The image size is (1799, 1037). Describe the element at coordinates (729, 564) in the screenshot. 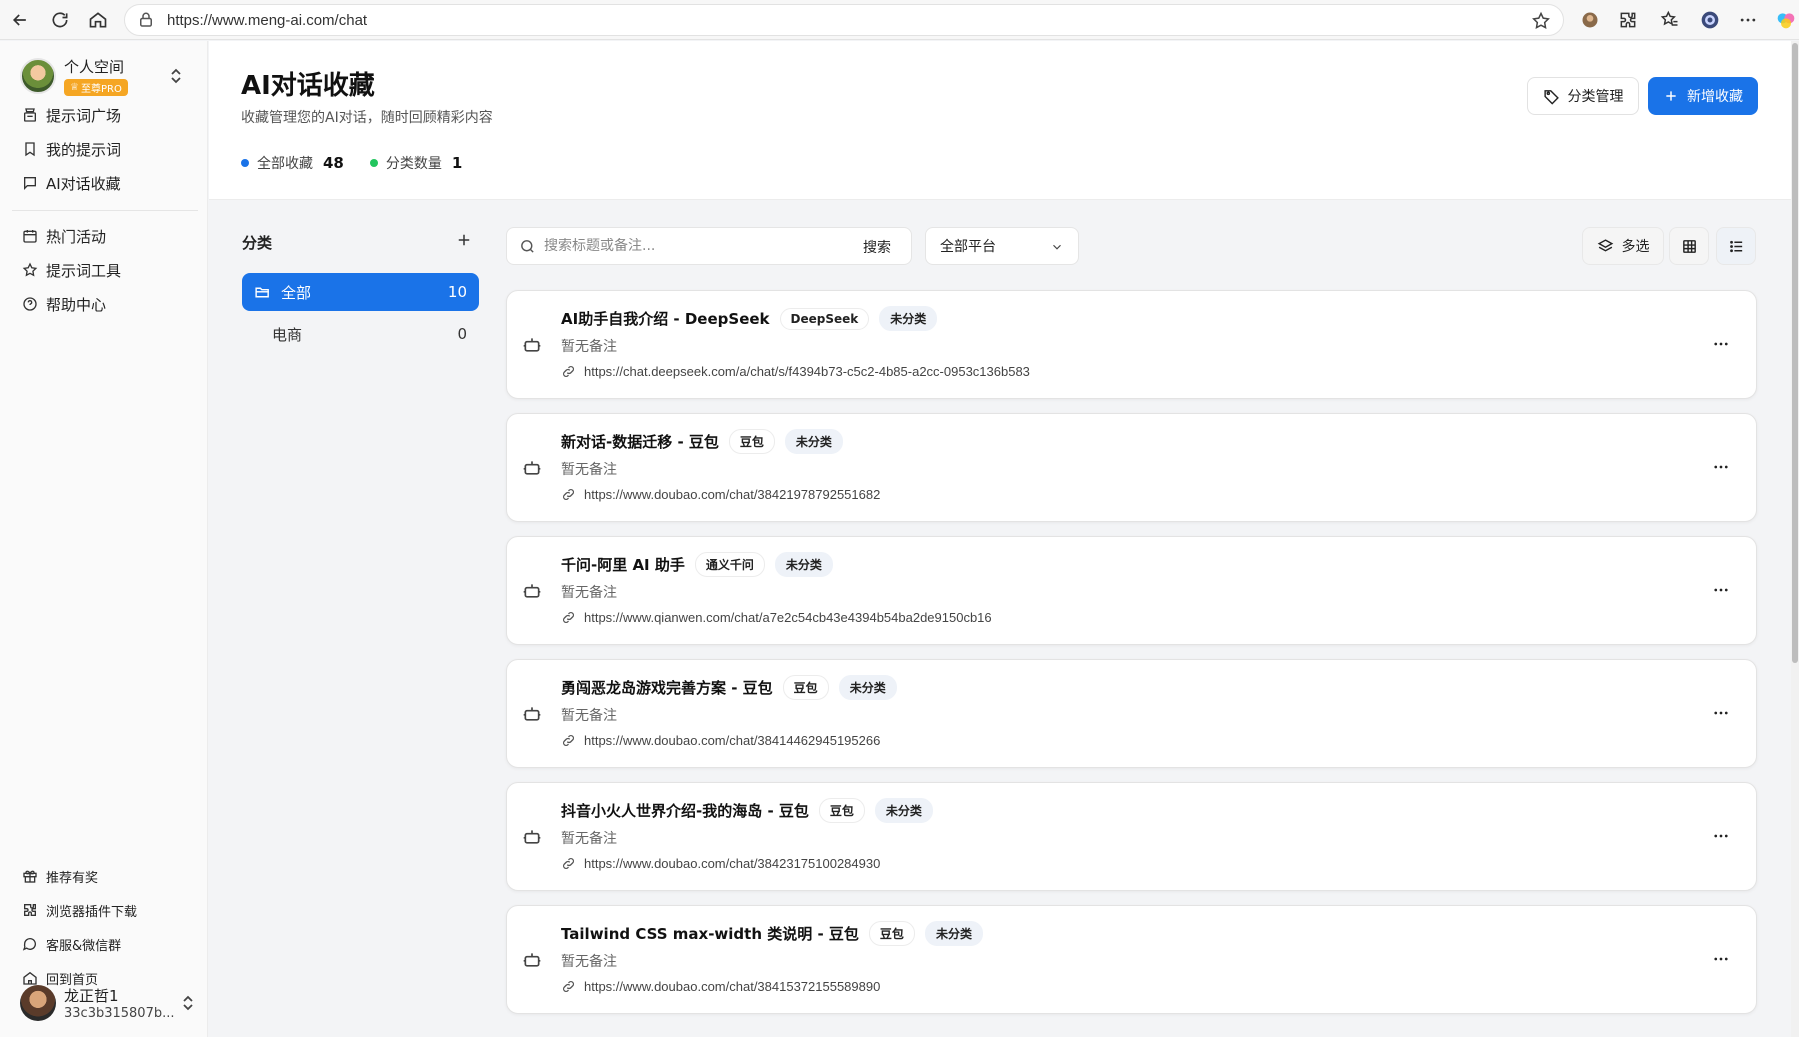

I see `platform-chip: 通义千问` at that location.